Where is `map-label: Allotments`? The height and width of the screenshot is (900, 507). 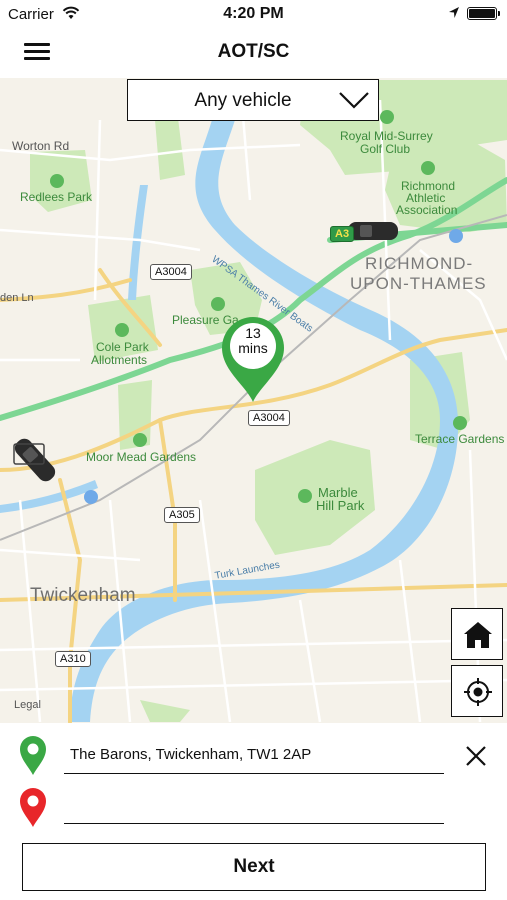
map-label: Allotments is located at coordinates (119, 360).